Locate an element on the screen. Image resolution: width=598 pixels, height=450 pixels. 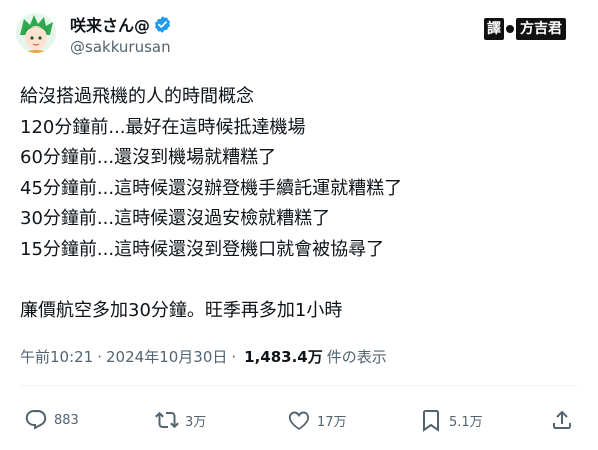
like-count: 17万 is located at coordinates (332, 422).